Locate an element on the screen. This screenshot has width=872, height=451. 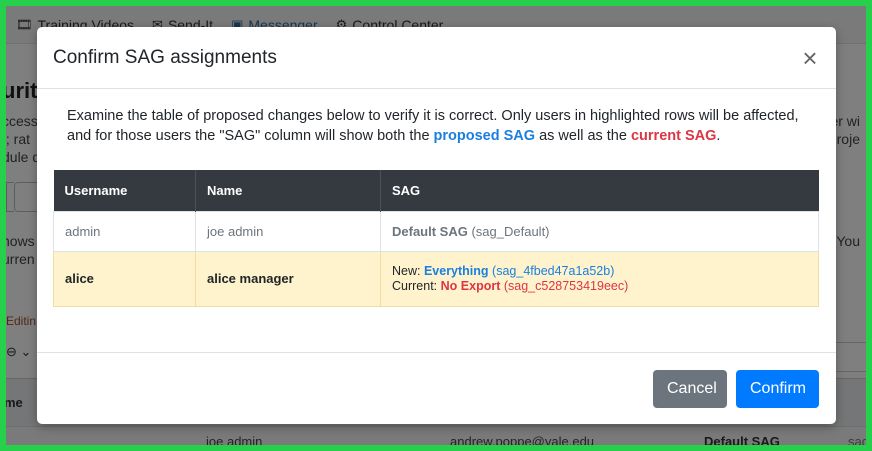
intro-part3: . is located at coordinates (718, 136).